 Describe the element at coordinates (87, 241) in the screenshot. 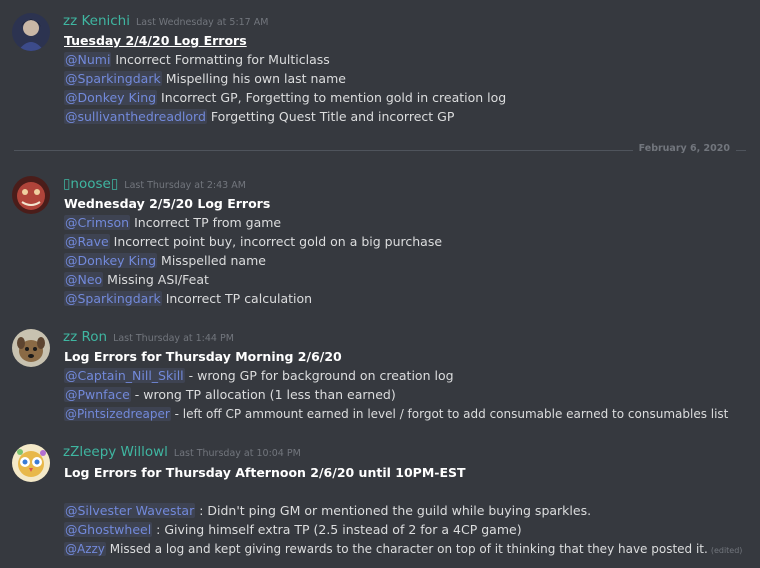

I see `user-mention: @Rave` at that location.